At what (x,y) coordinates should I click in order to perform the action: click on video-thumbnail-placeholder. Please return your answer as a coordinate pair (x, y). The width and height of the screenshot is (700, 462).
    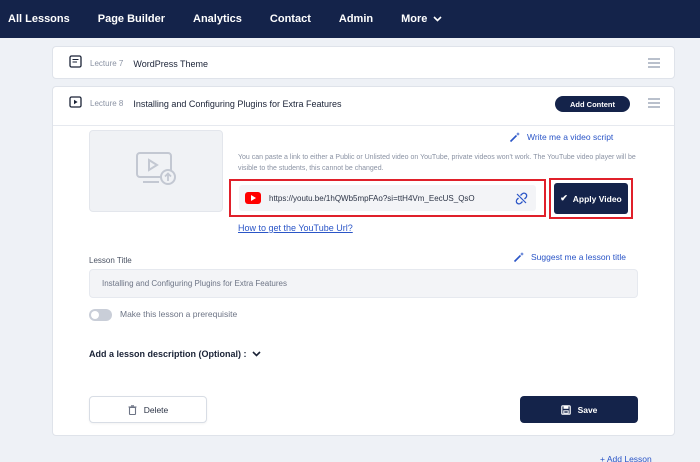
    Looking at the image, I should click on (156, 171).